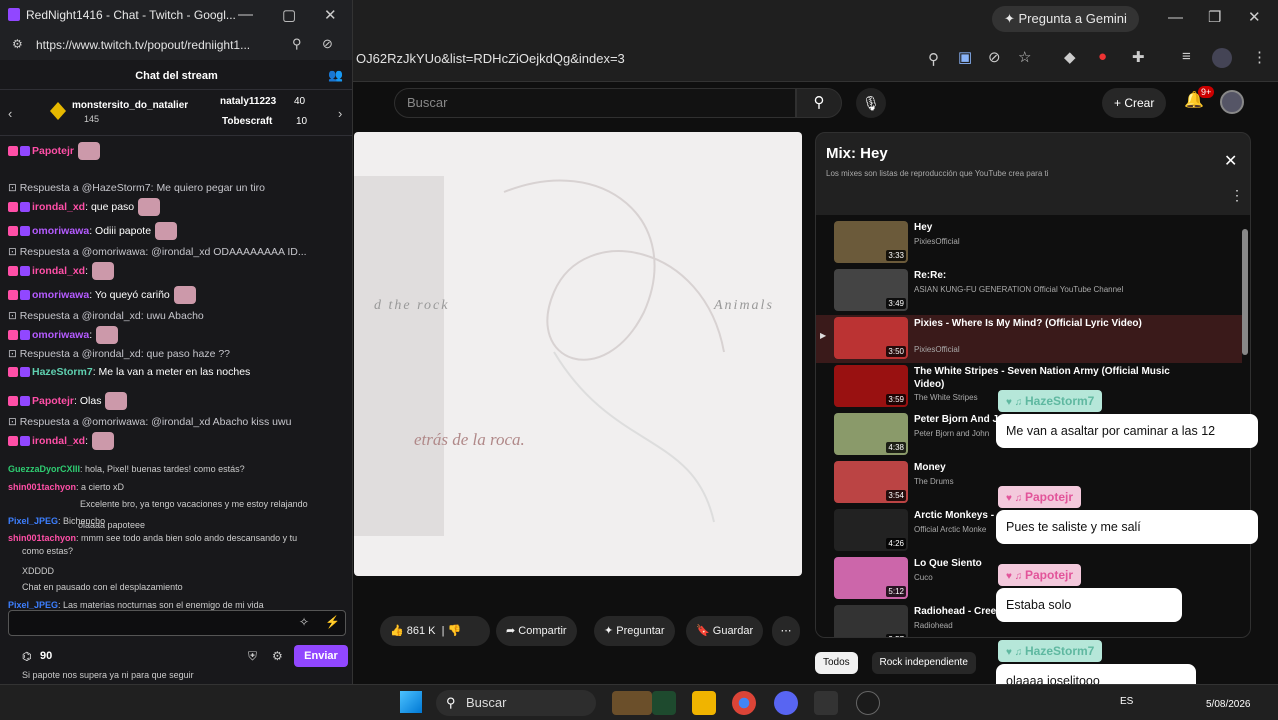  I want to click on video-thumbnail: 3:50, so click(871, 338).